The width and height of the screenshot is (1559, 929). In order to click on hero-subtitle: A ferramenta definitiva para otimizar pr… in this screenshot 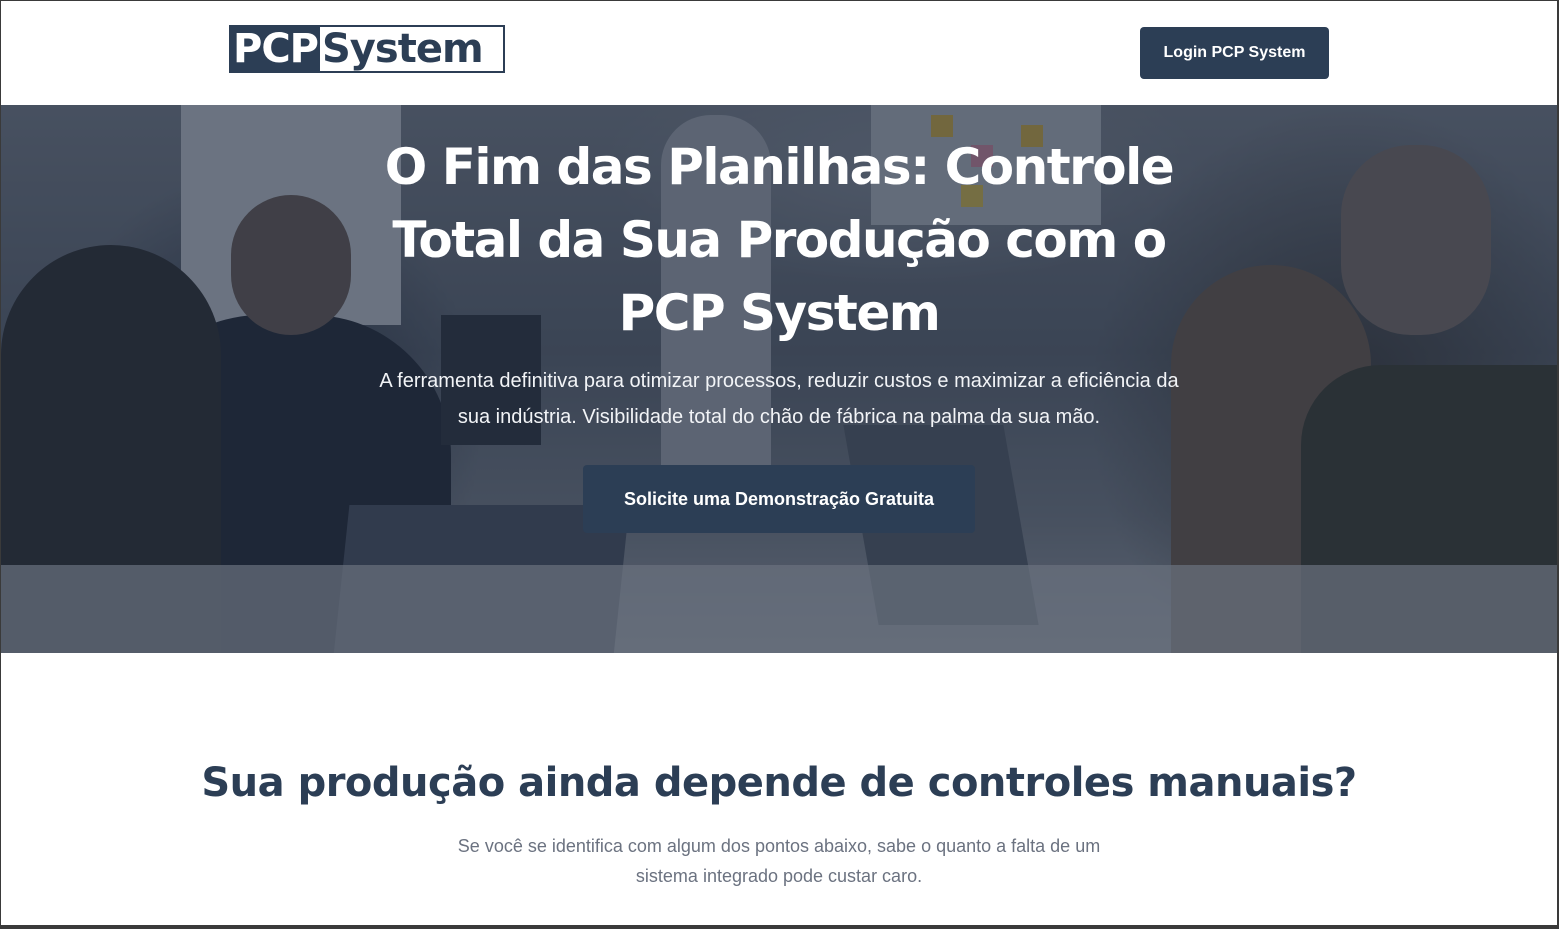, I will do `click(779, 399)`.